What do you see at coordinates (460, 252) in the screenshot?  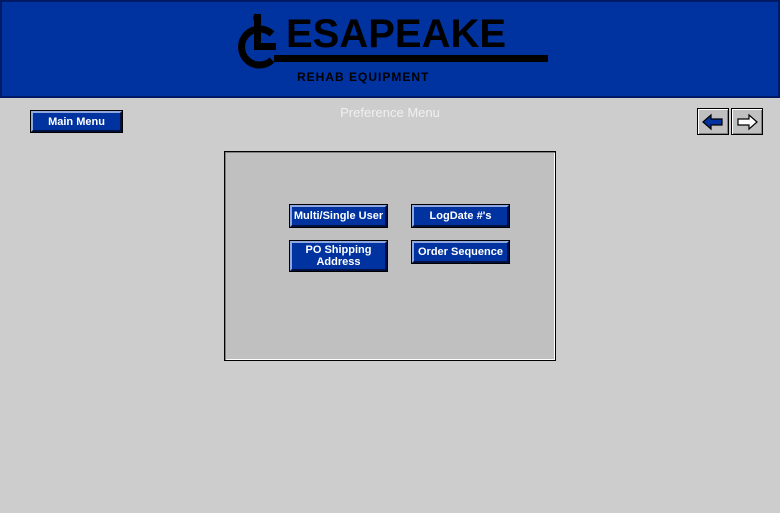 I see `order-sequence-button: Order Sequence` at bounding box center [460, 252].